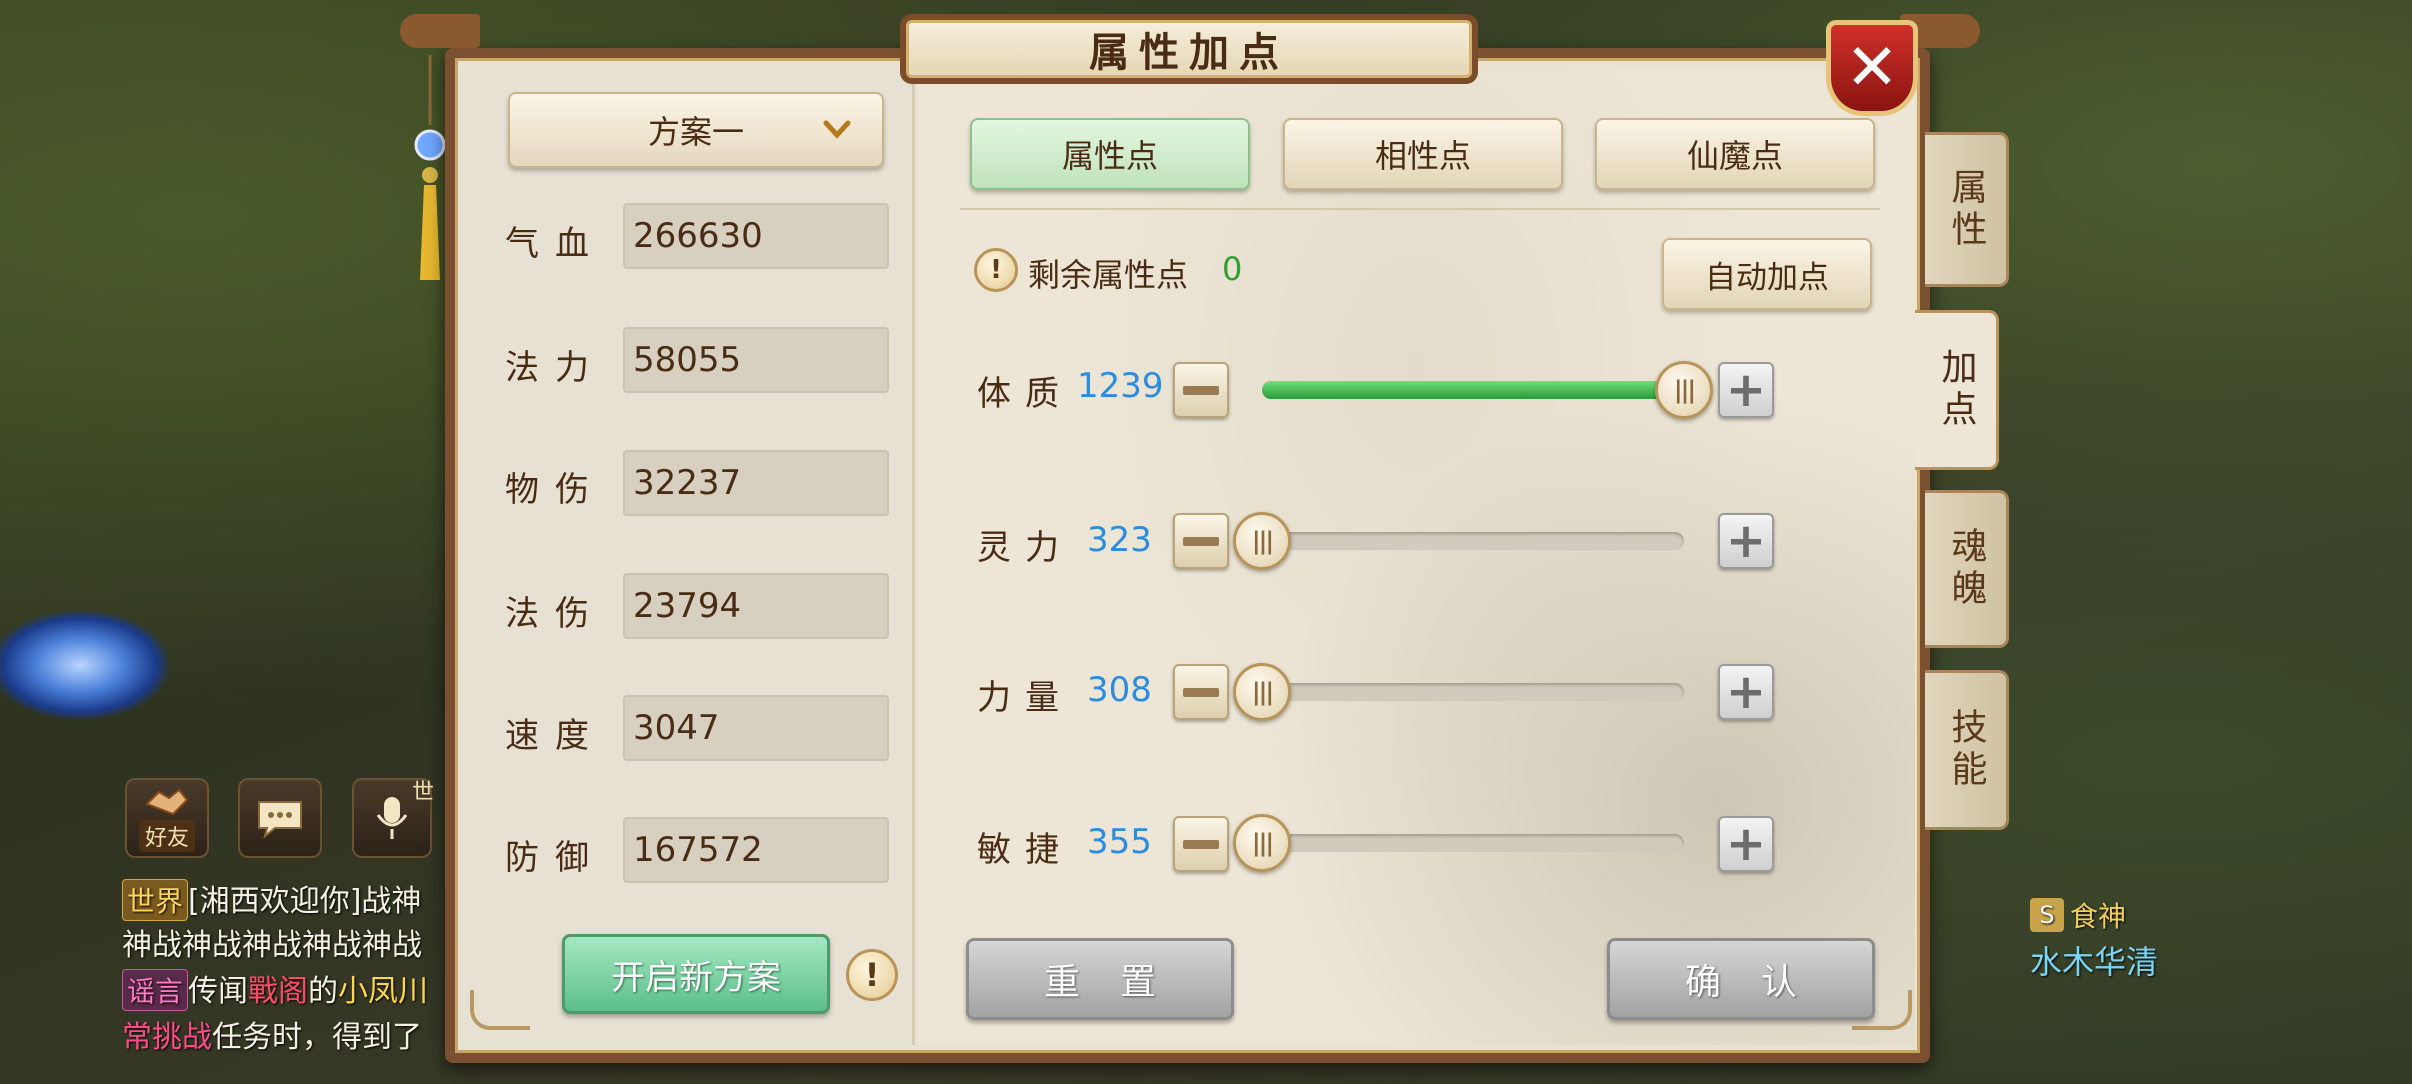 This screenshot has width=2412, height=1084. I want to click on npc-title: 食神, so click(2098, 916).